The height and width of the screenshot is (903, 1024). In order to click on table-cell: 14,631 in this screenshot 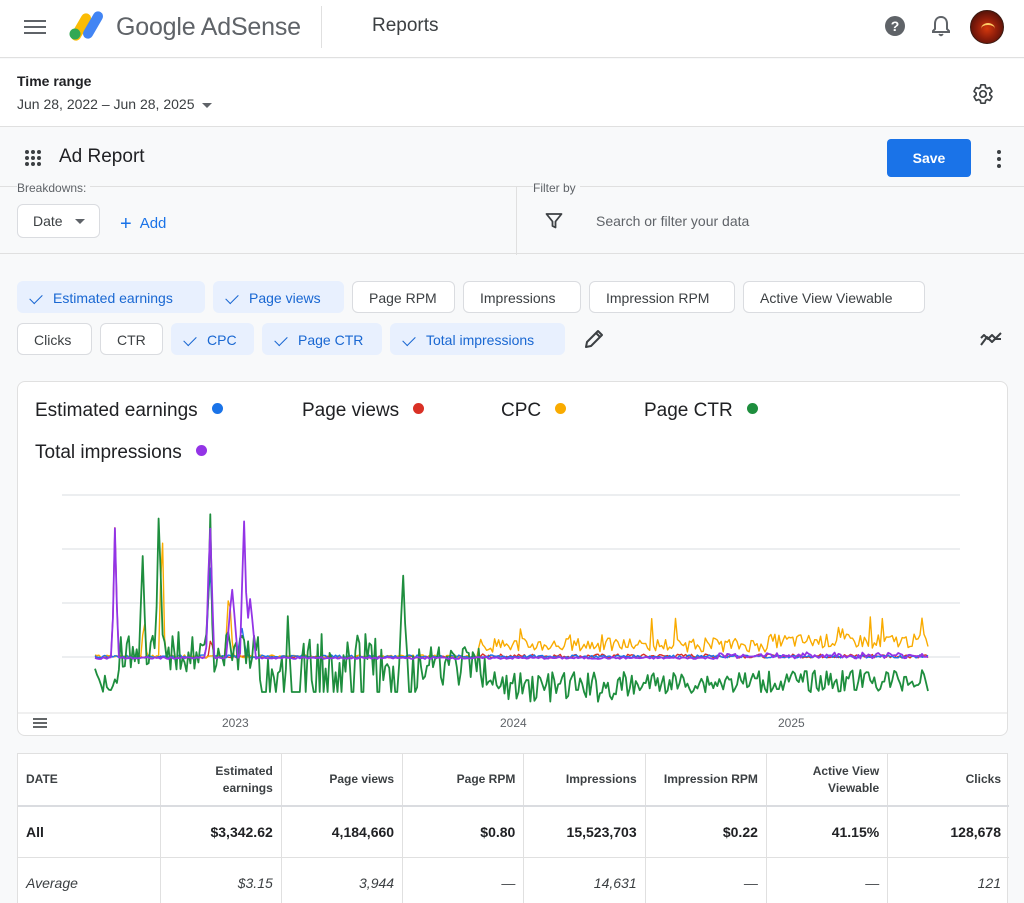, I will do `click(584, 880)`.